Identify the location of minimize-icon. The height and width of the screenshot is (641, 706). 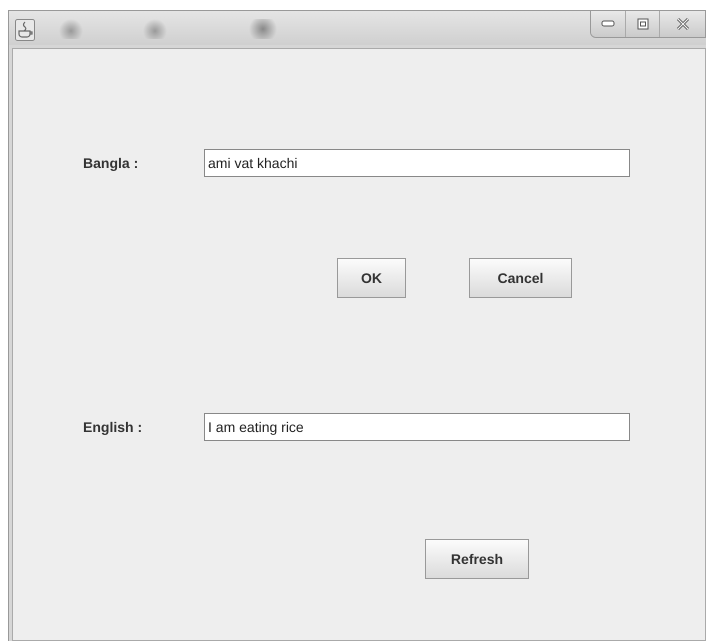
(608, 24).